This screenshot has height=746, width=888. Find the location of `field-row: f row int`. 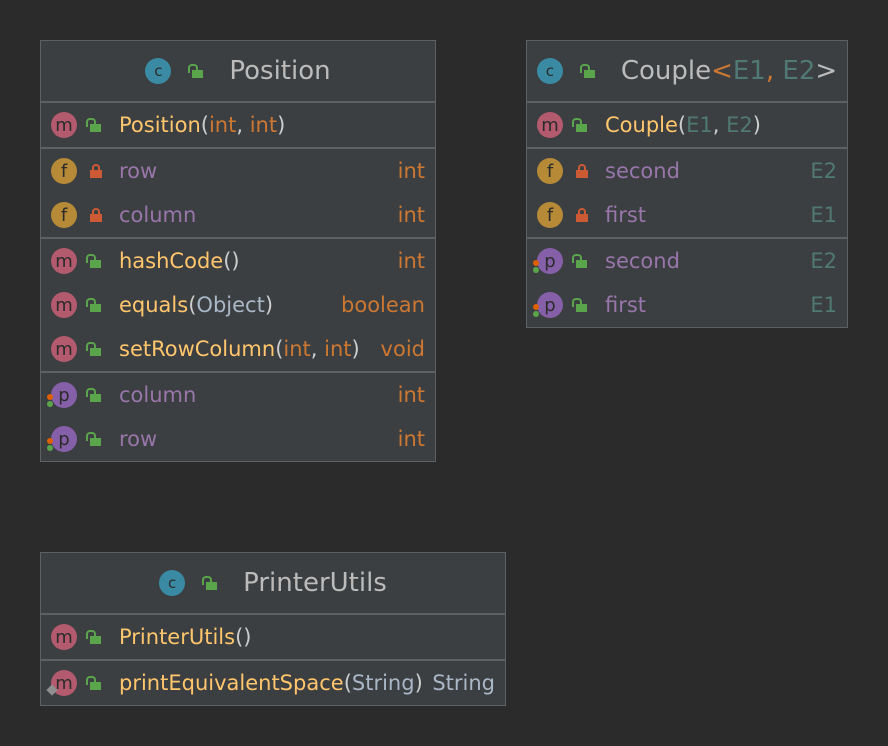

field-row: f row int is located at coordinates (238, 171).